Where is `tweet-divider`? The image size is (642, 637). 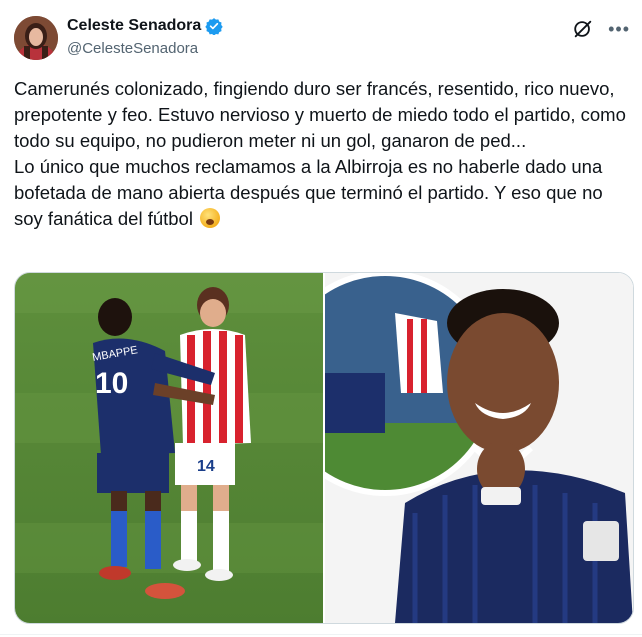 tweet-divider is located at coordinates (321, 634).